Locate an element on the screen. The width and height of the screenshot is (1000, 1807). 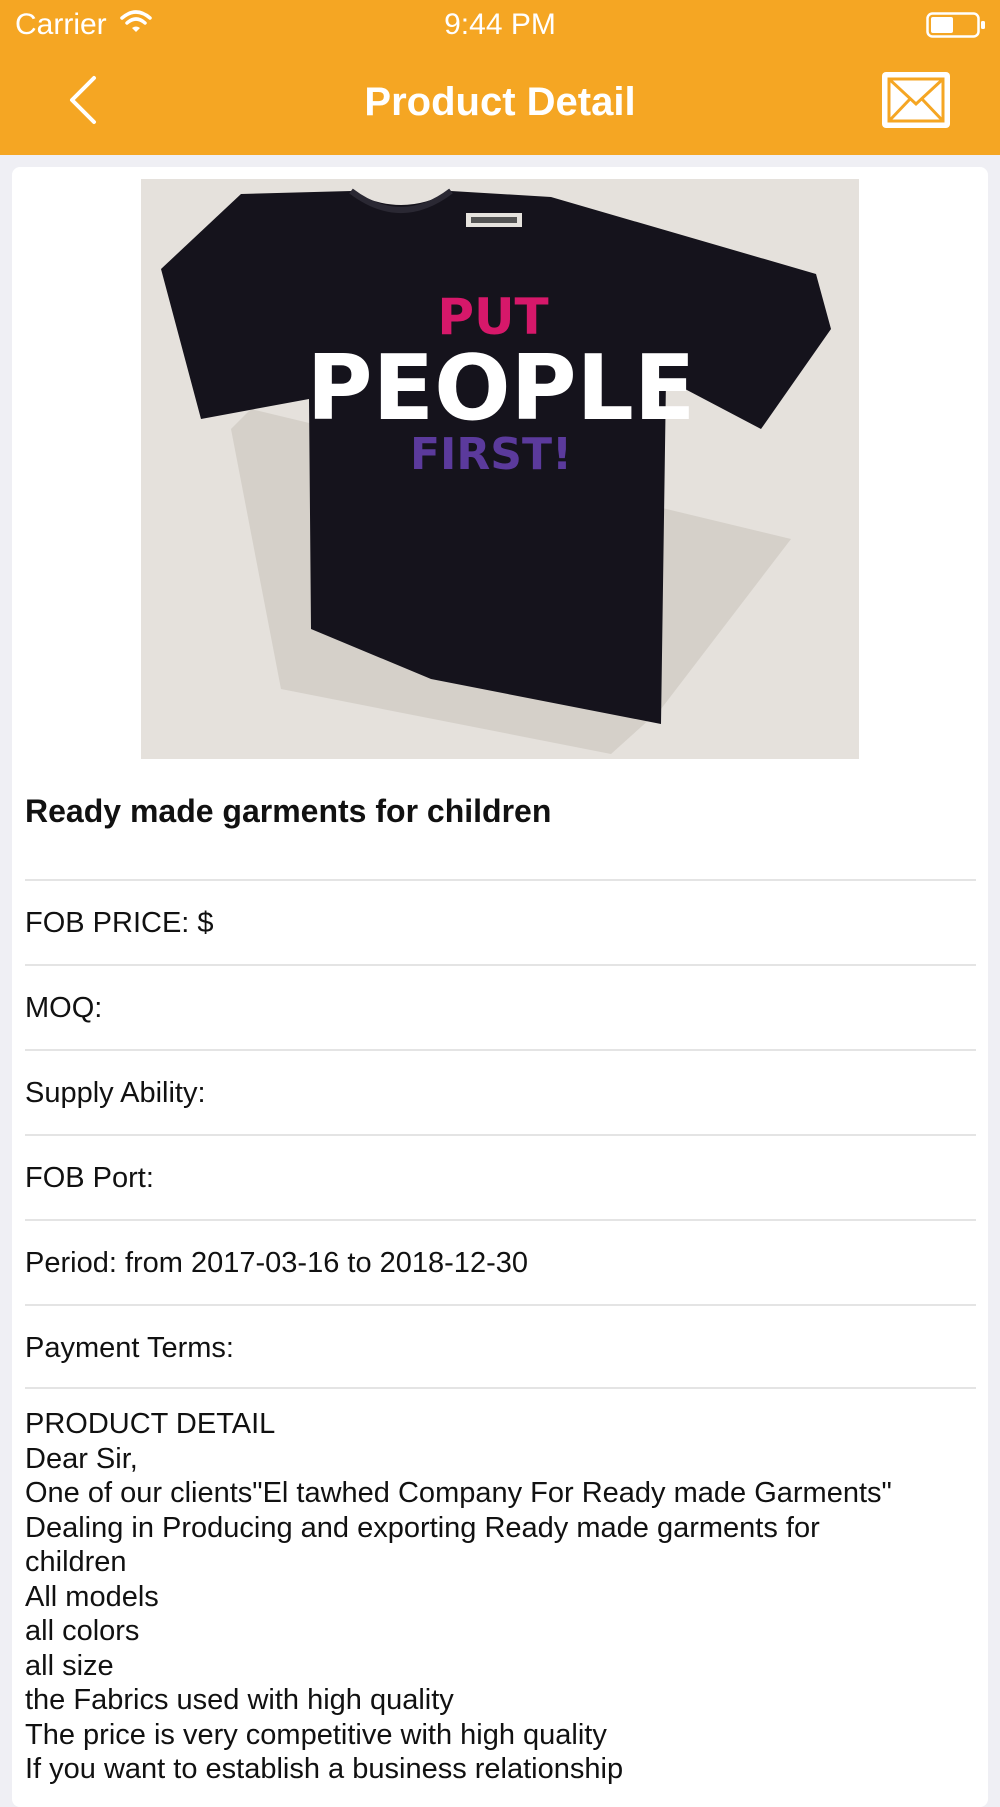
status-time: 9:44 PM is located at coordinates (500, 24).